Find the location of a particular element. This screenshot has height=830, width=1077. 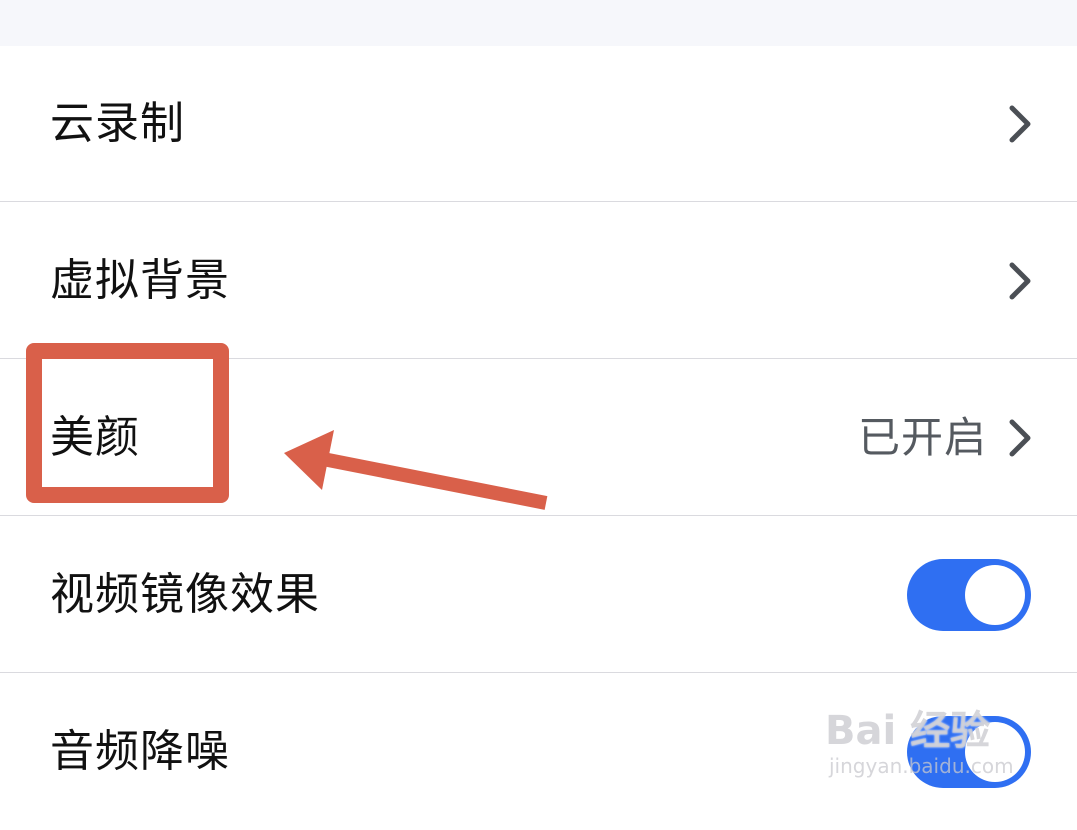

watermark-logo-text: Bai 经验 is located at coordinates (908, 731).